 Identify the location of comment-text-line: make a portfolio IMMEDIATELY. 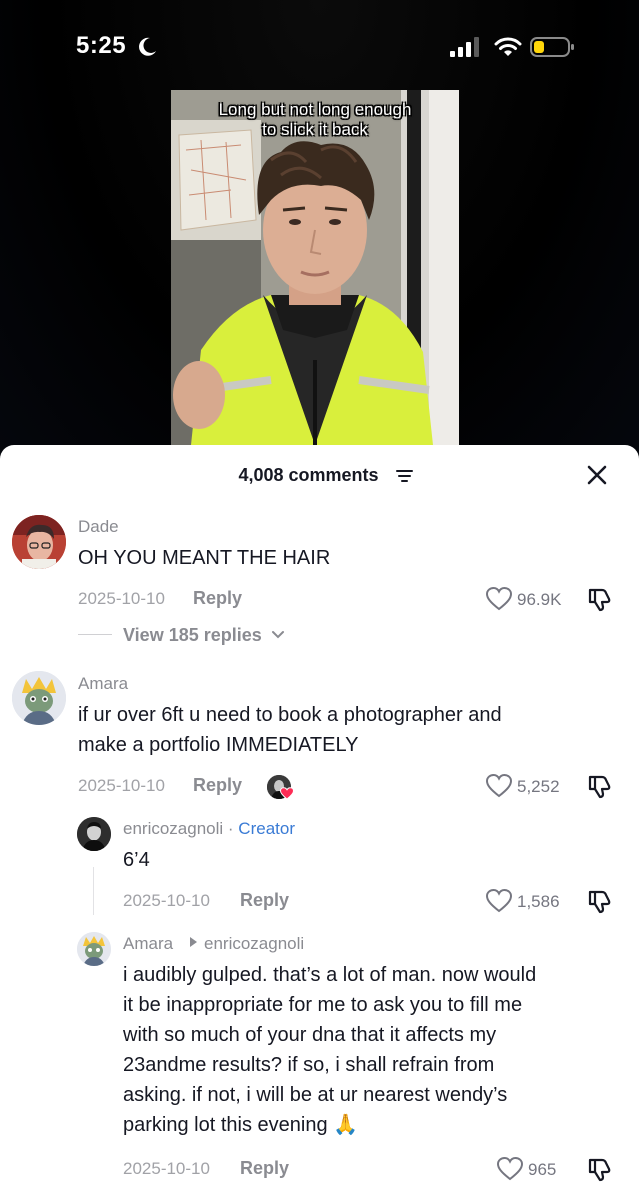
(218, 745).